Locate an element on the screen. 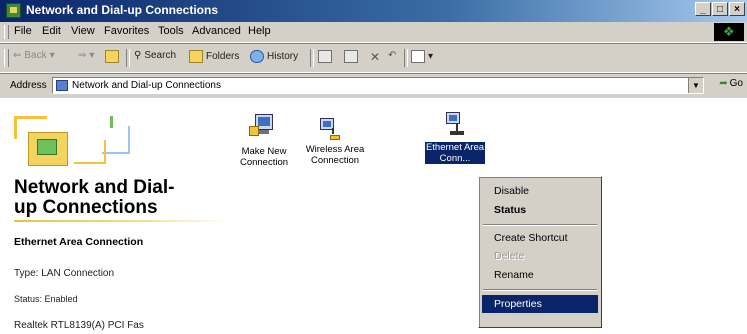  back-button: ⇐ Back ▾ is located at coordinates (34, 55).